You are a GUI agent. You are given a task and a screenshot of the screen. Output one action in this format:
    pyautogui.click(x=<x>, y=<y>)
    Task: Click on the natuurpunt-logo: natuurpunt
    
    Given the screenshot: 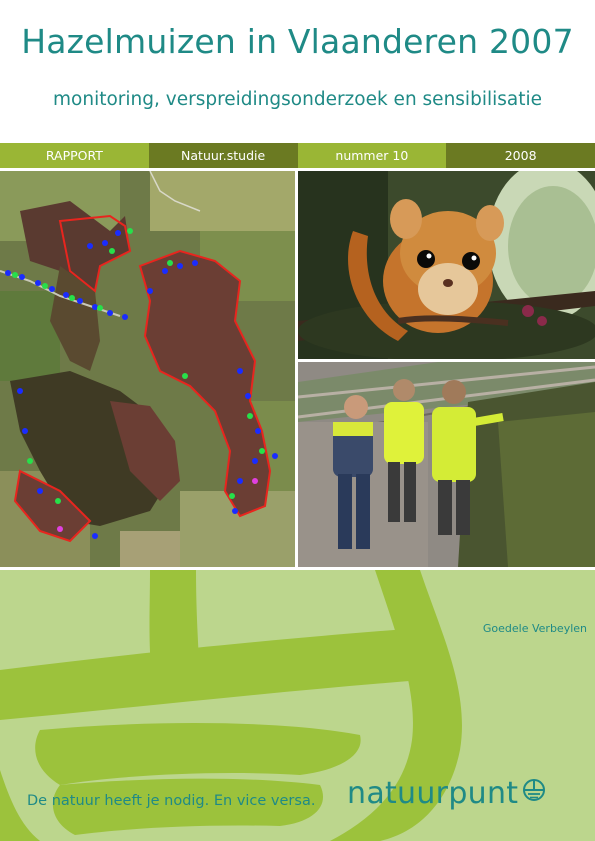 What is the action you would take?
    pyautogui.click(x=446, y=793)
    